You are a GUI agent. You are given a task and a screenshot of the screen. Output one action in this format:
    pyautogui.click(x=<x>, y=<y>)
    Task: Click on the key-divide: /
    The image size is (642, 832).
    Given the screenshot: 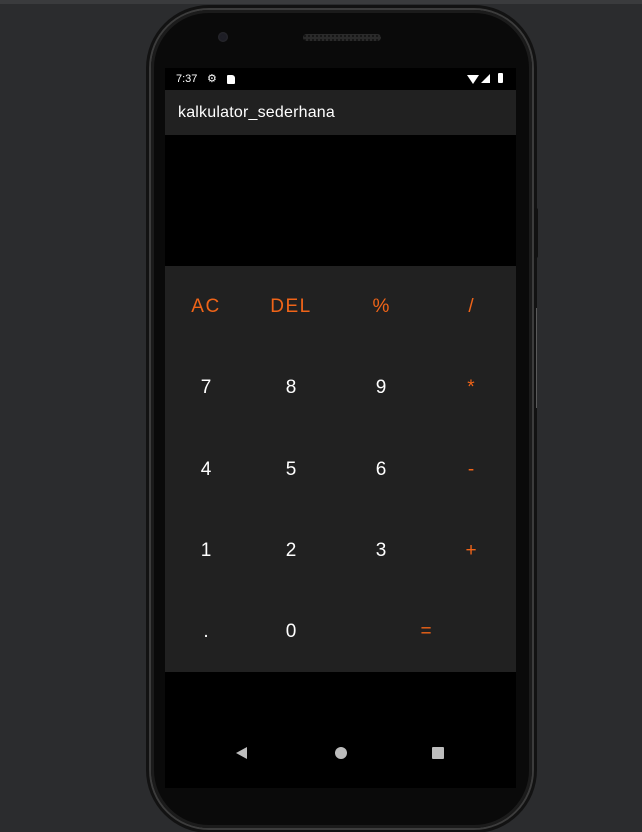 What is the action you would take?
    pyautogui.click(x=471, y=307)
    